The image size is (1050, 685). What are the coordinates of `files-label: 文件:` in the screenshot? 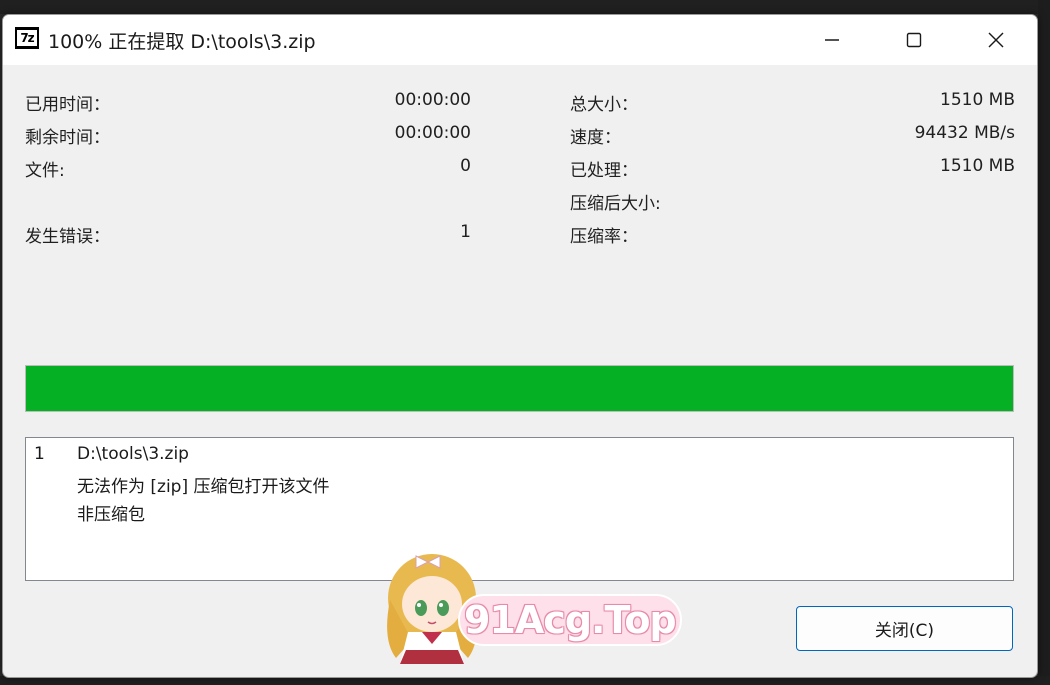 It's located at (45, 171).